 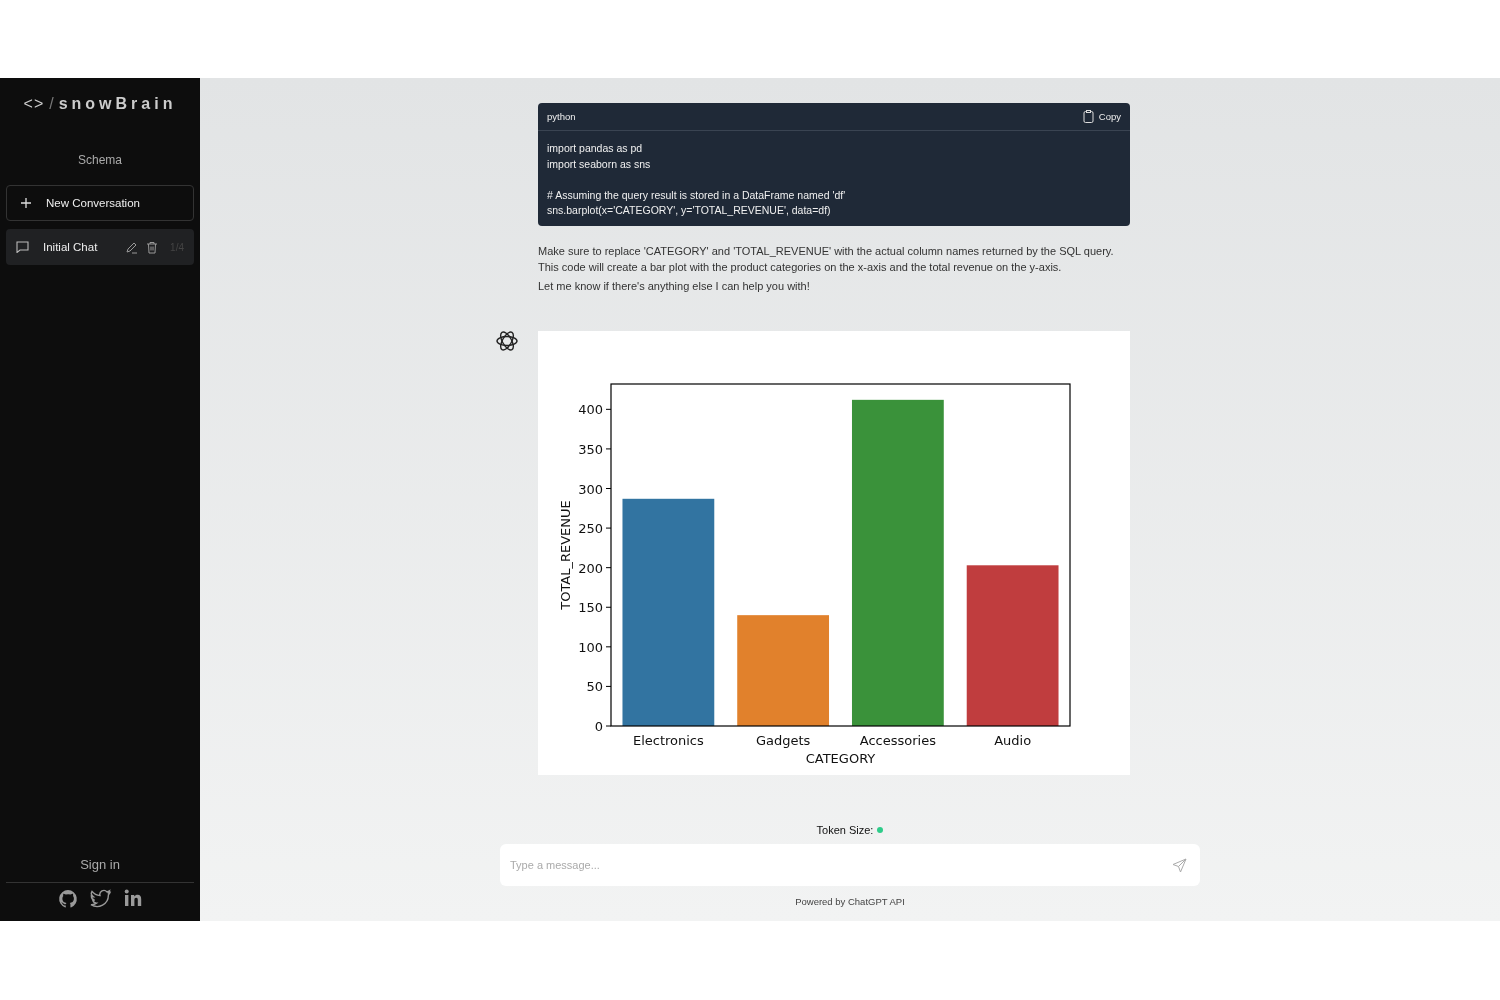 I want to click on schema-link: Schema, so click(x=100, y=160).